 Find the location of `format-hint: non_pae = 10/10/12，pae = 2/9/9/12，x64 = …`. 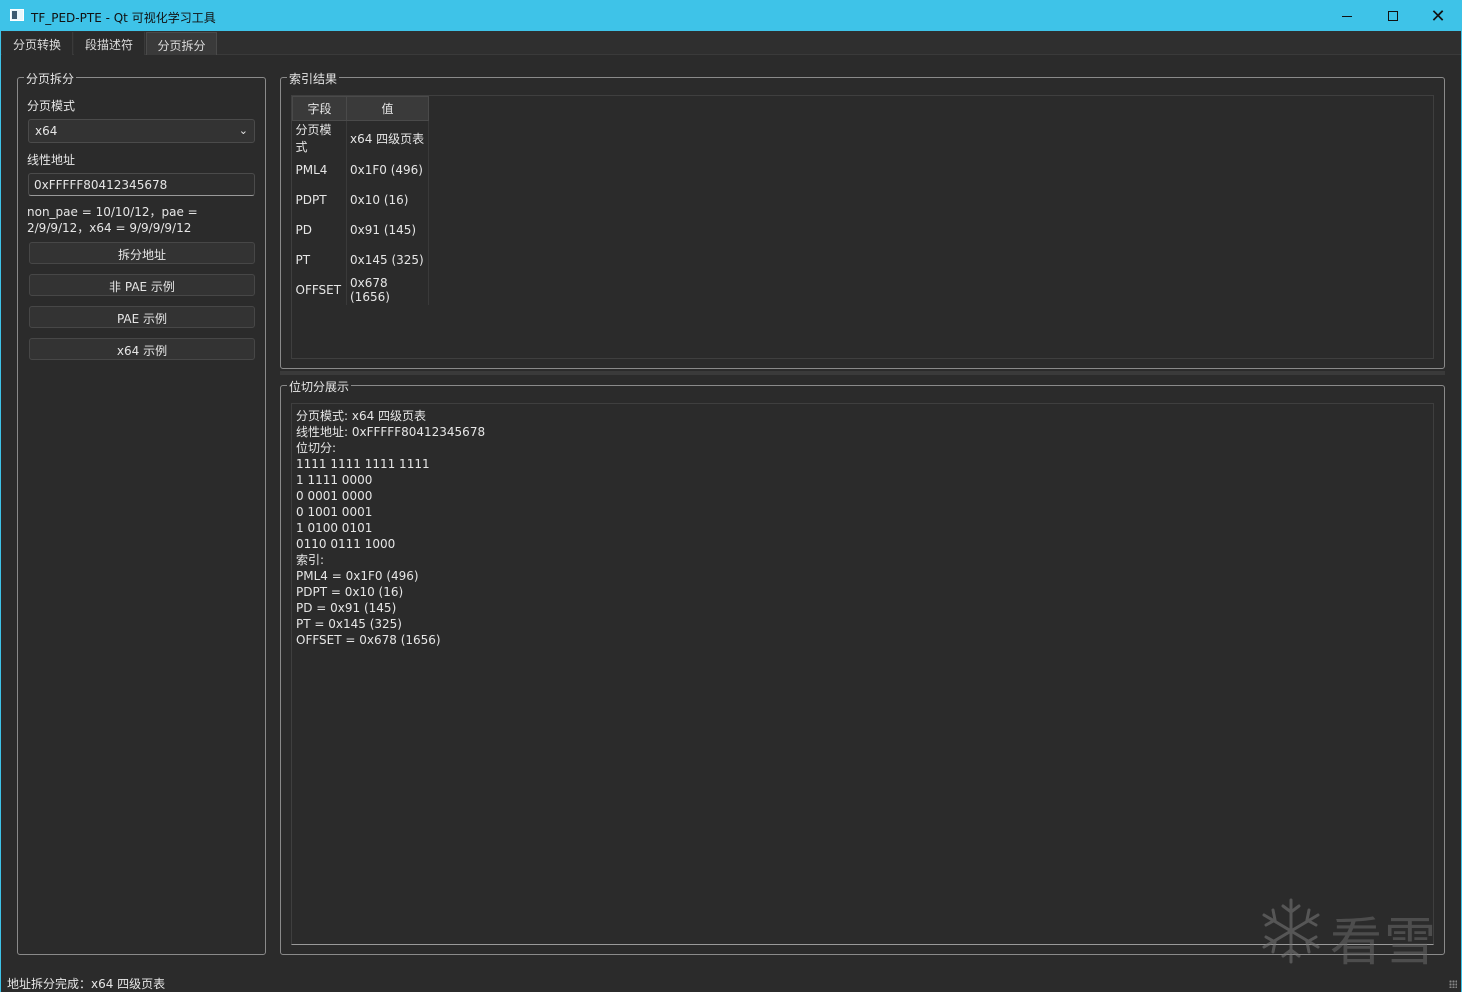

format-hint: non_pae = 10/10/12，pae = 2/9/9/12，x64 = … is located at coordinates (112, 220).